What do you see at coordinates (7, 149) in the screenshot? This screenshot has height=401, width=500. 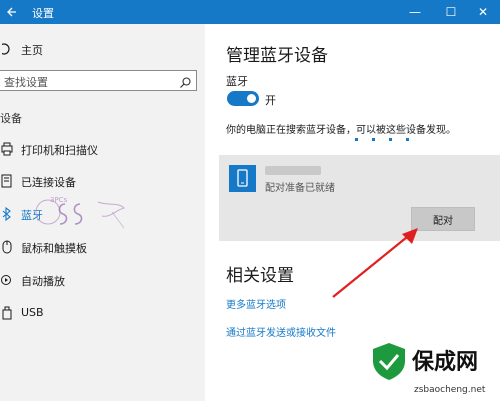 I see `printer-icon` at bounding box center [7, 149].